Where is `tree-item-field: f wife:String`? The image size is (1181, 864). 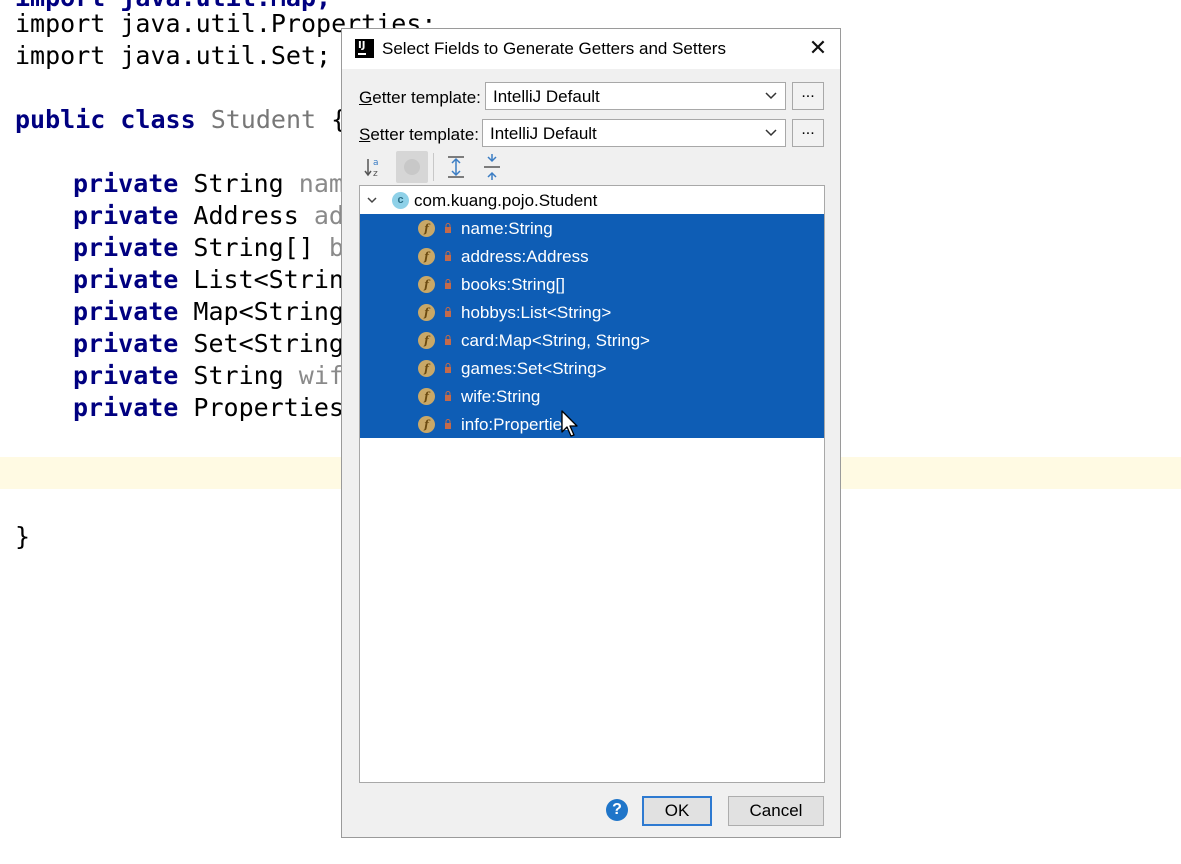
tree-item-field: f wife:String is located at coordinates (592, 396).